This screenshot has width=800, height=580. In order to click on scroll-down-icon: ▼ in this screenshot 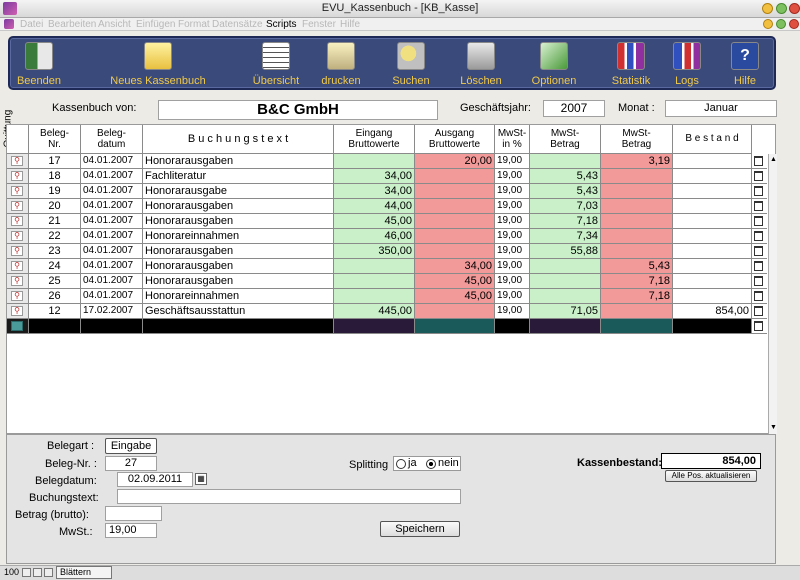, I will do `click(773, 427)`.